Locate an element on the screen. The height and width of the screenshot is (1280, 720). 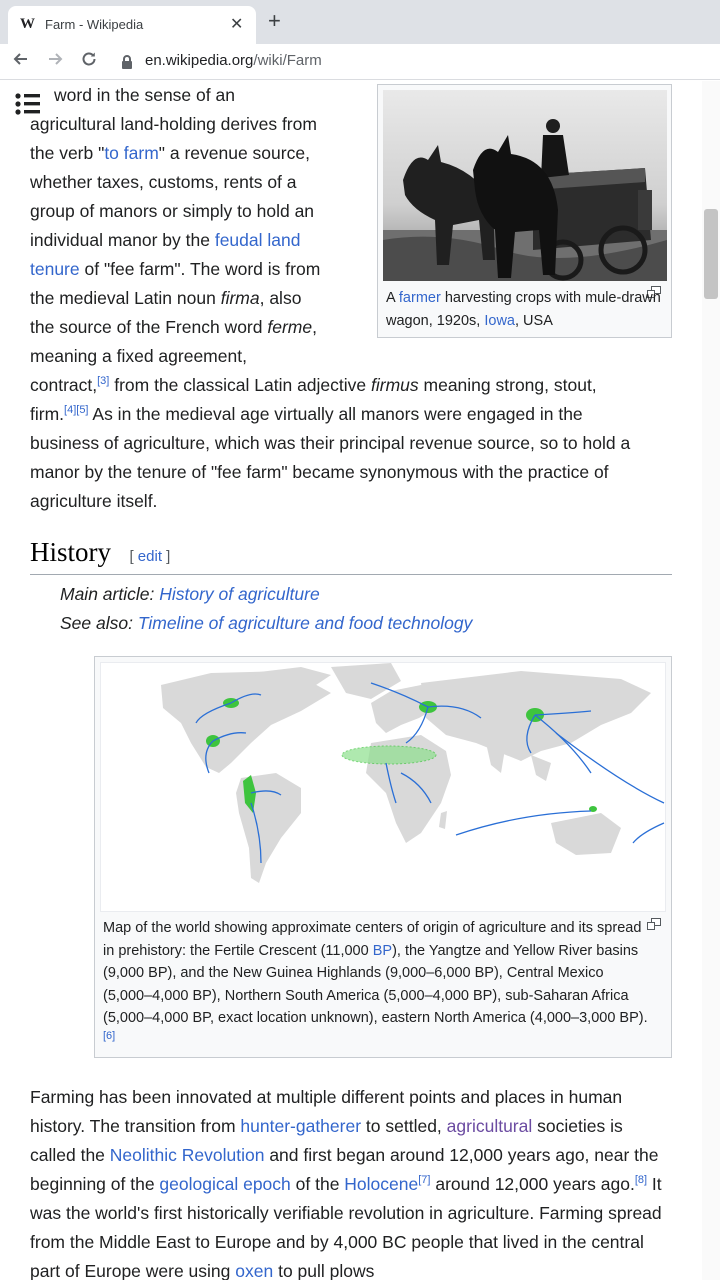
link-farmer: farmer is located at coordinates (420, 298).